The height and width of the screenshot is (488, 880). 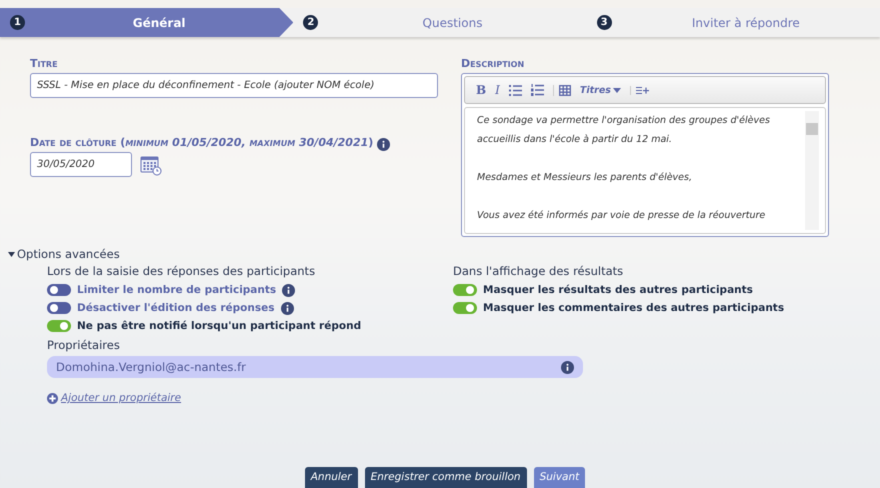 I want to click on description-paragraph: Vous avez été informés par voie de presse de la réouverture, so click(x=621, y=216).